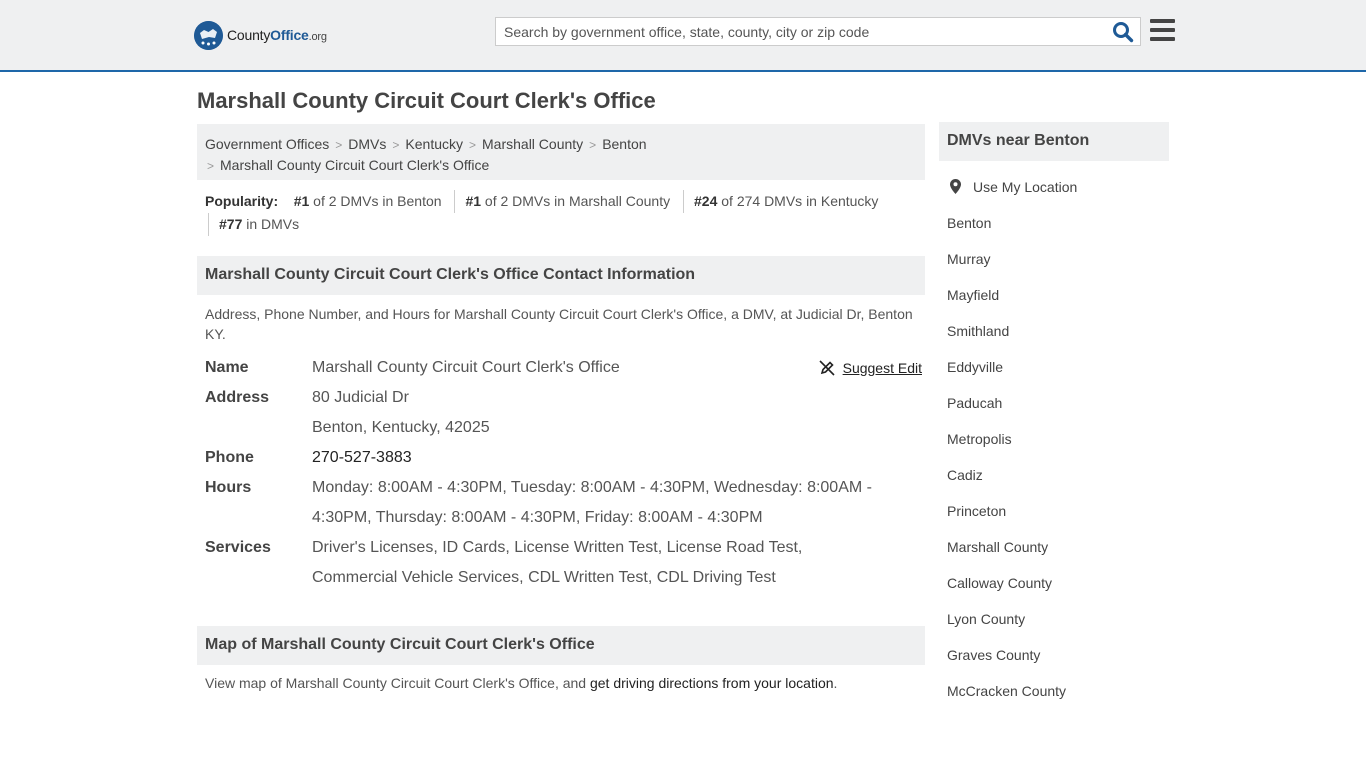  I want to click on breadcrumb-government-offices: Government Offices, so click(267, 144).